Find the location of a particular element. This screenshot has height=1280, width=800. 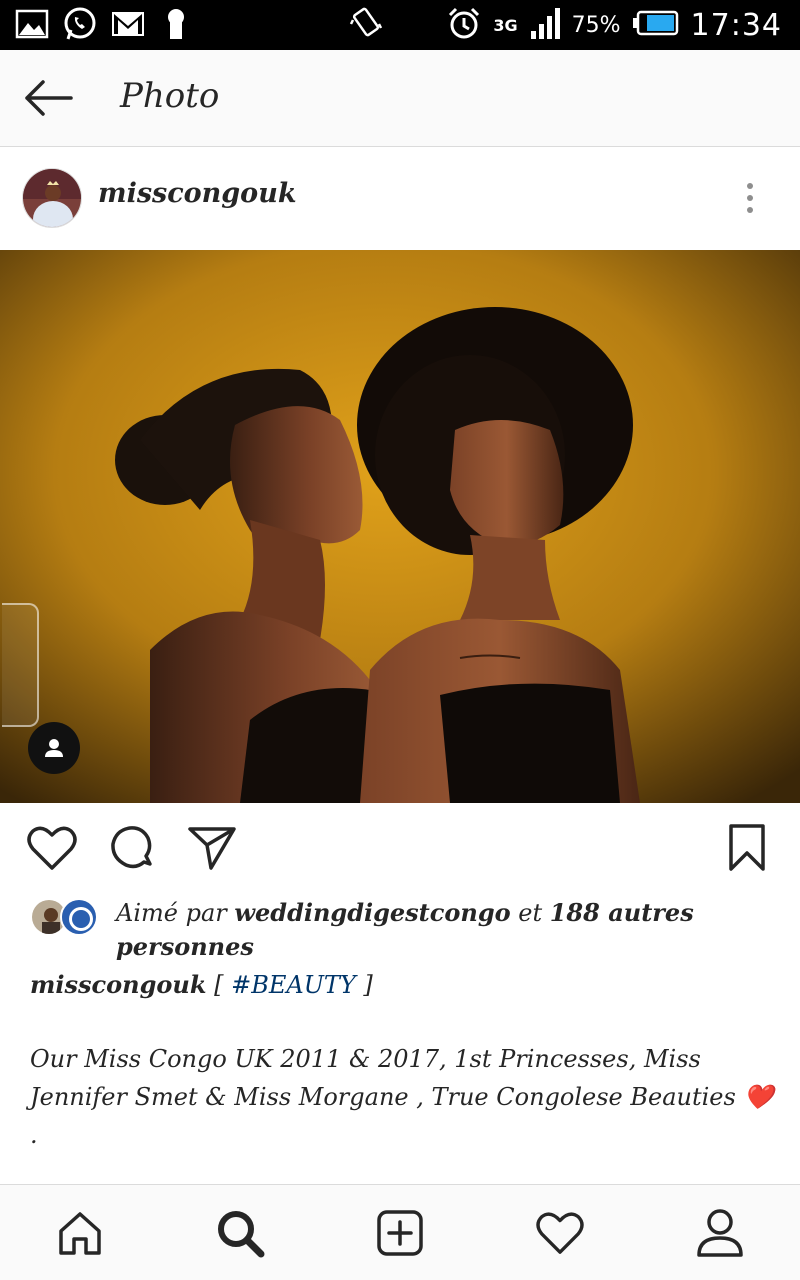

nav-profile is located at coordinates (720, 1233).